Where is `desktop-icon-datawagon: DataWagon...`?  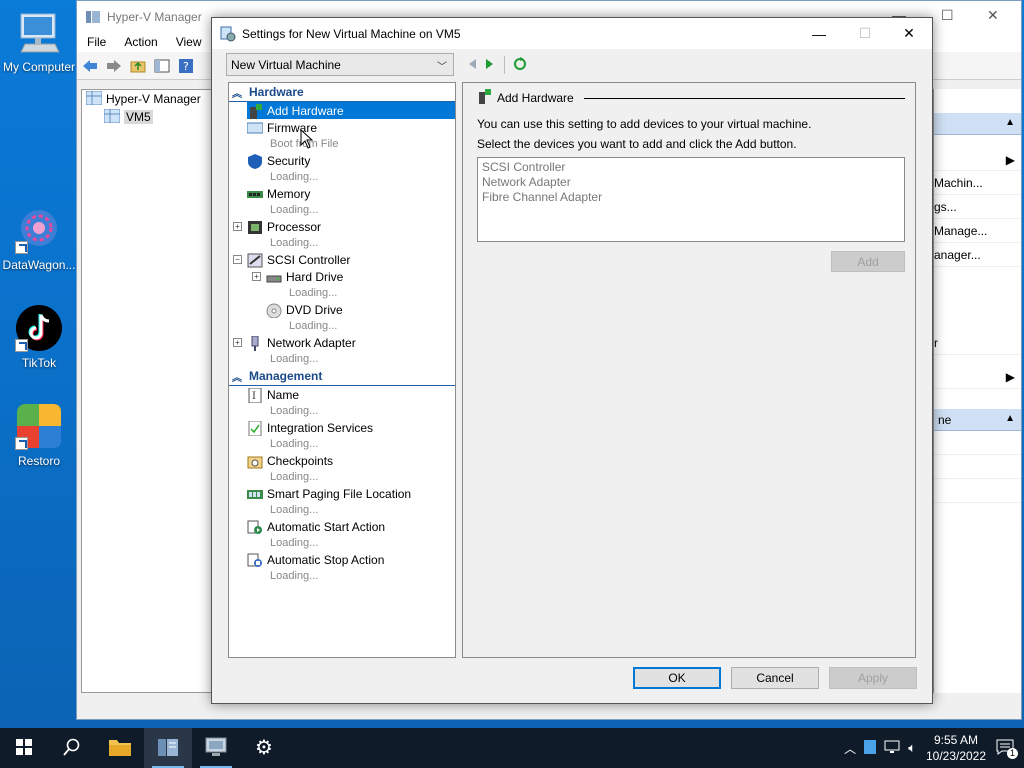
desktop-icon-datawagon: DataWagon... is located at coordinates (39, 239).